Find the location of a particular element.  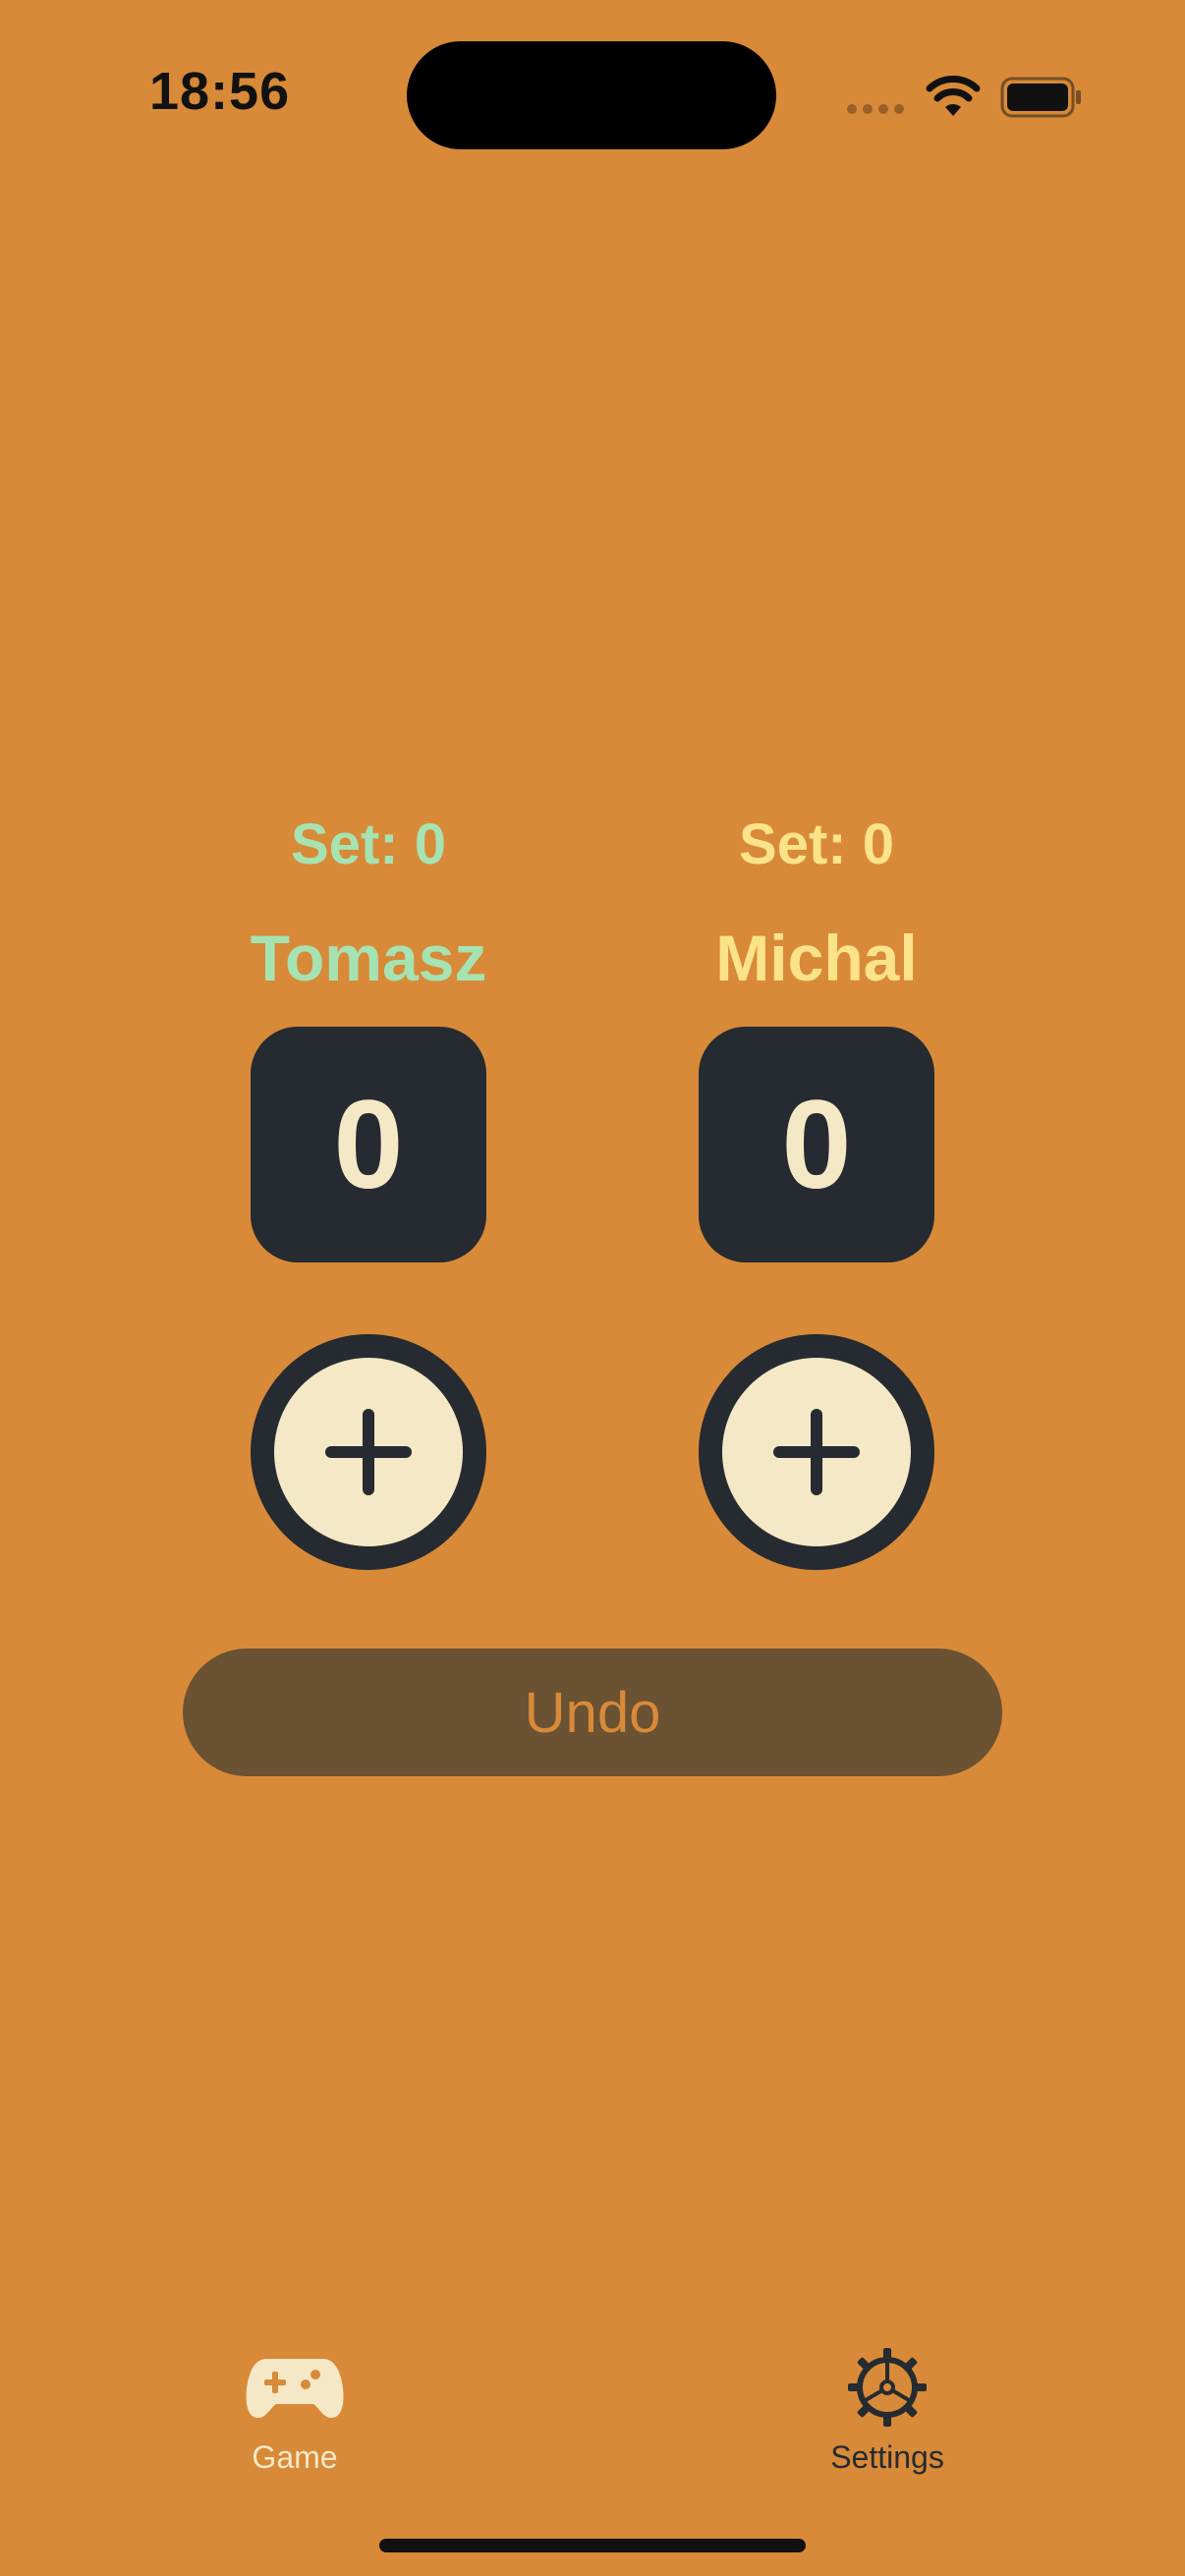

dynamic-island is located at coordinates (592, 95).